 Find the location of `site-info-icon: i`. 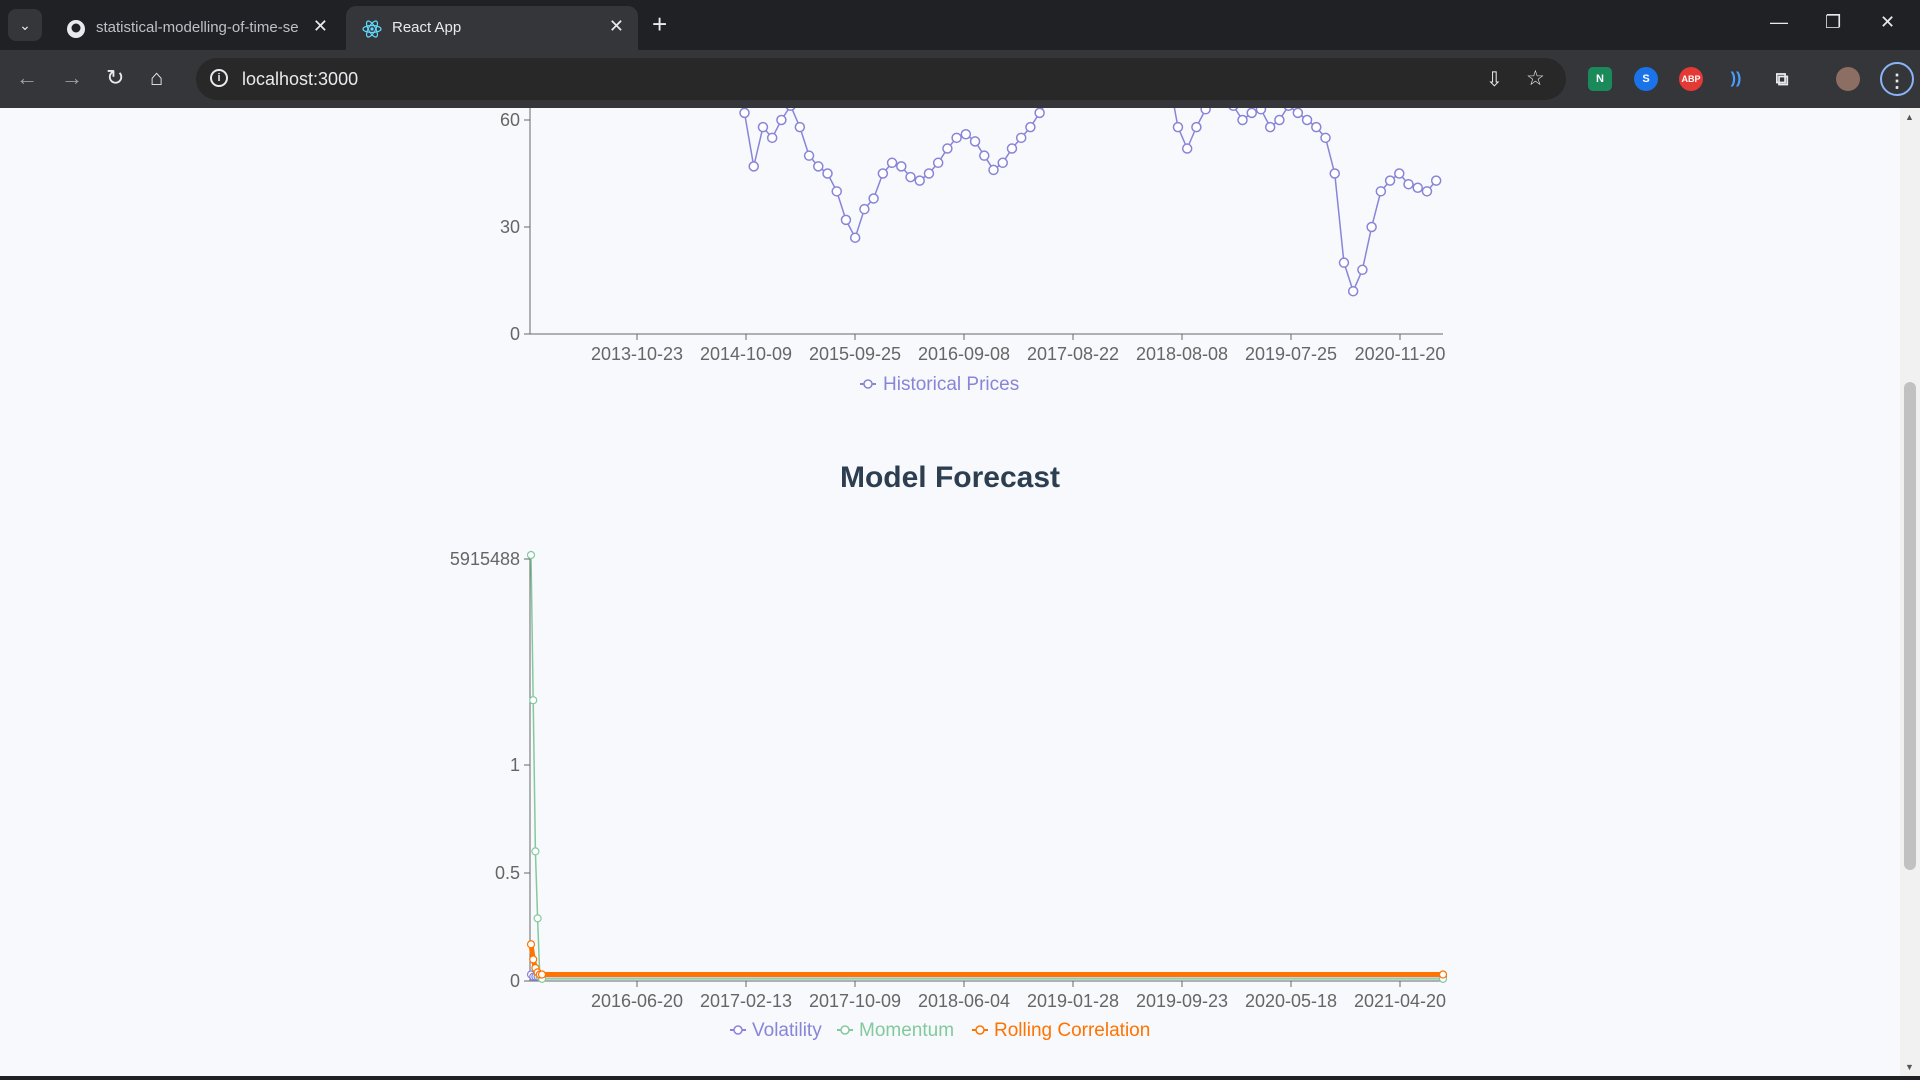

site-info-icon: i is located at coordinates (219, 78).